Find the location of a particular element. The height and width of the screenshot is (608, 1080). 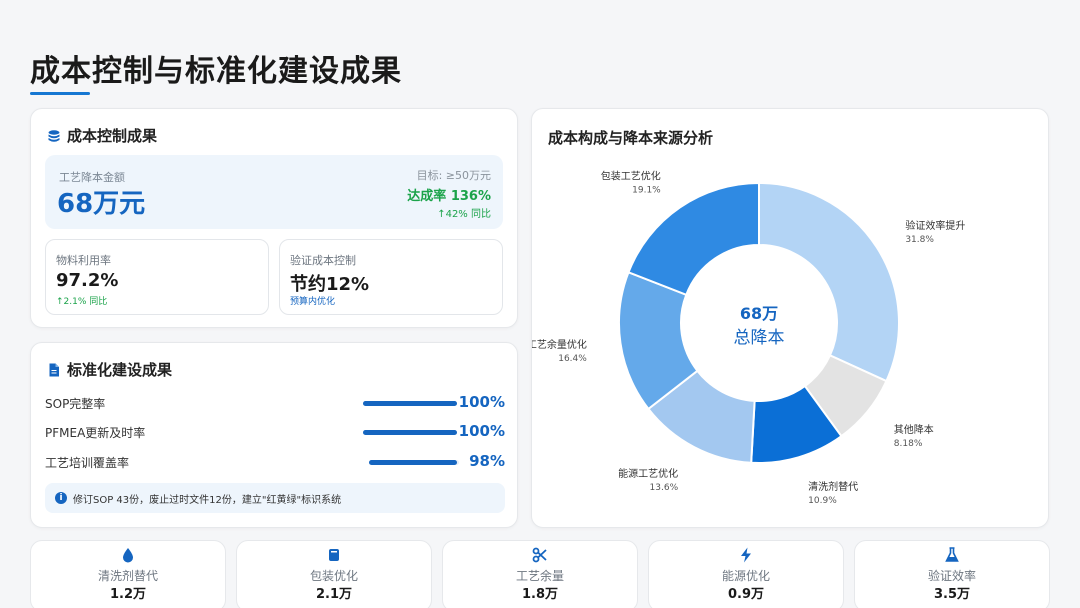

donut-center-label: 总降本 is located at coordinates (759, 338).